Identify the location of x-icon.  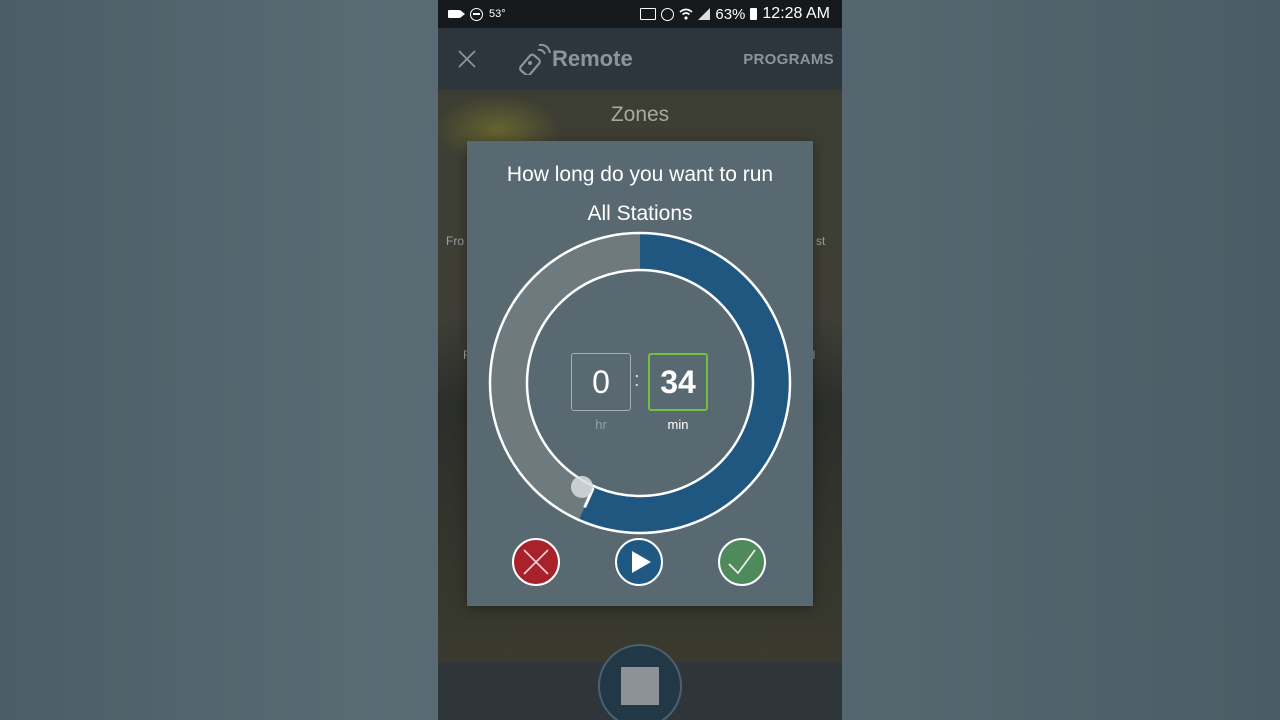
(536, 562).